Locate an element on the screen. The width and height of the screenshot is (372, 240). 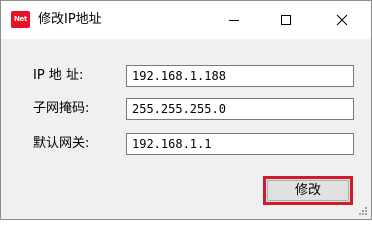
ip-address-label: IP 地 址: is located at coordinates (58, 75).